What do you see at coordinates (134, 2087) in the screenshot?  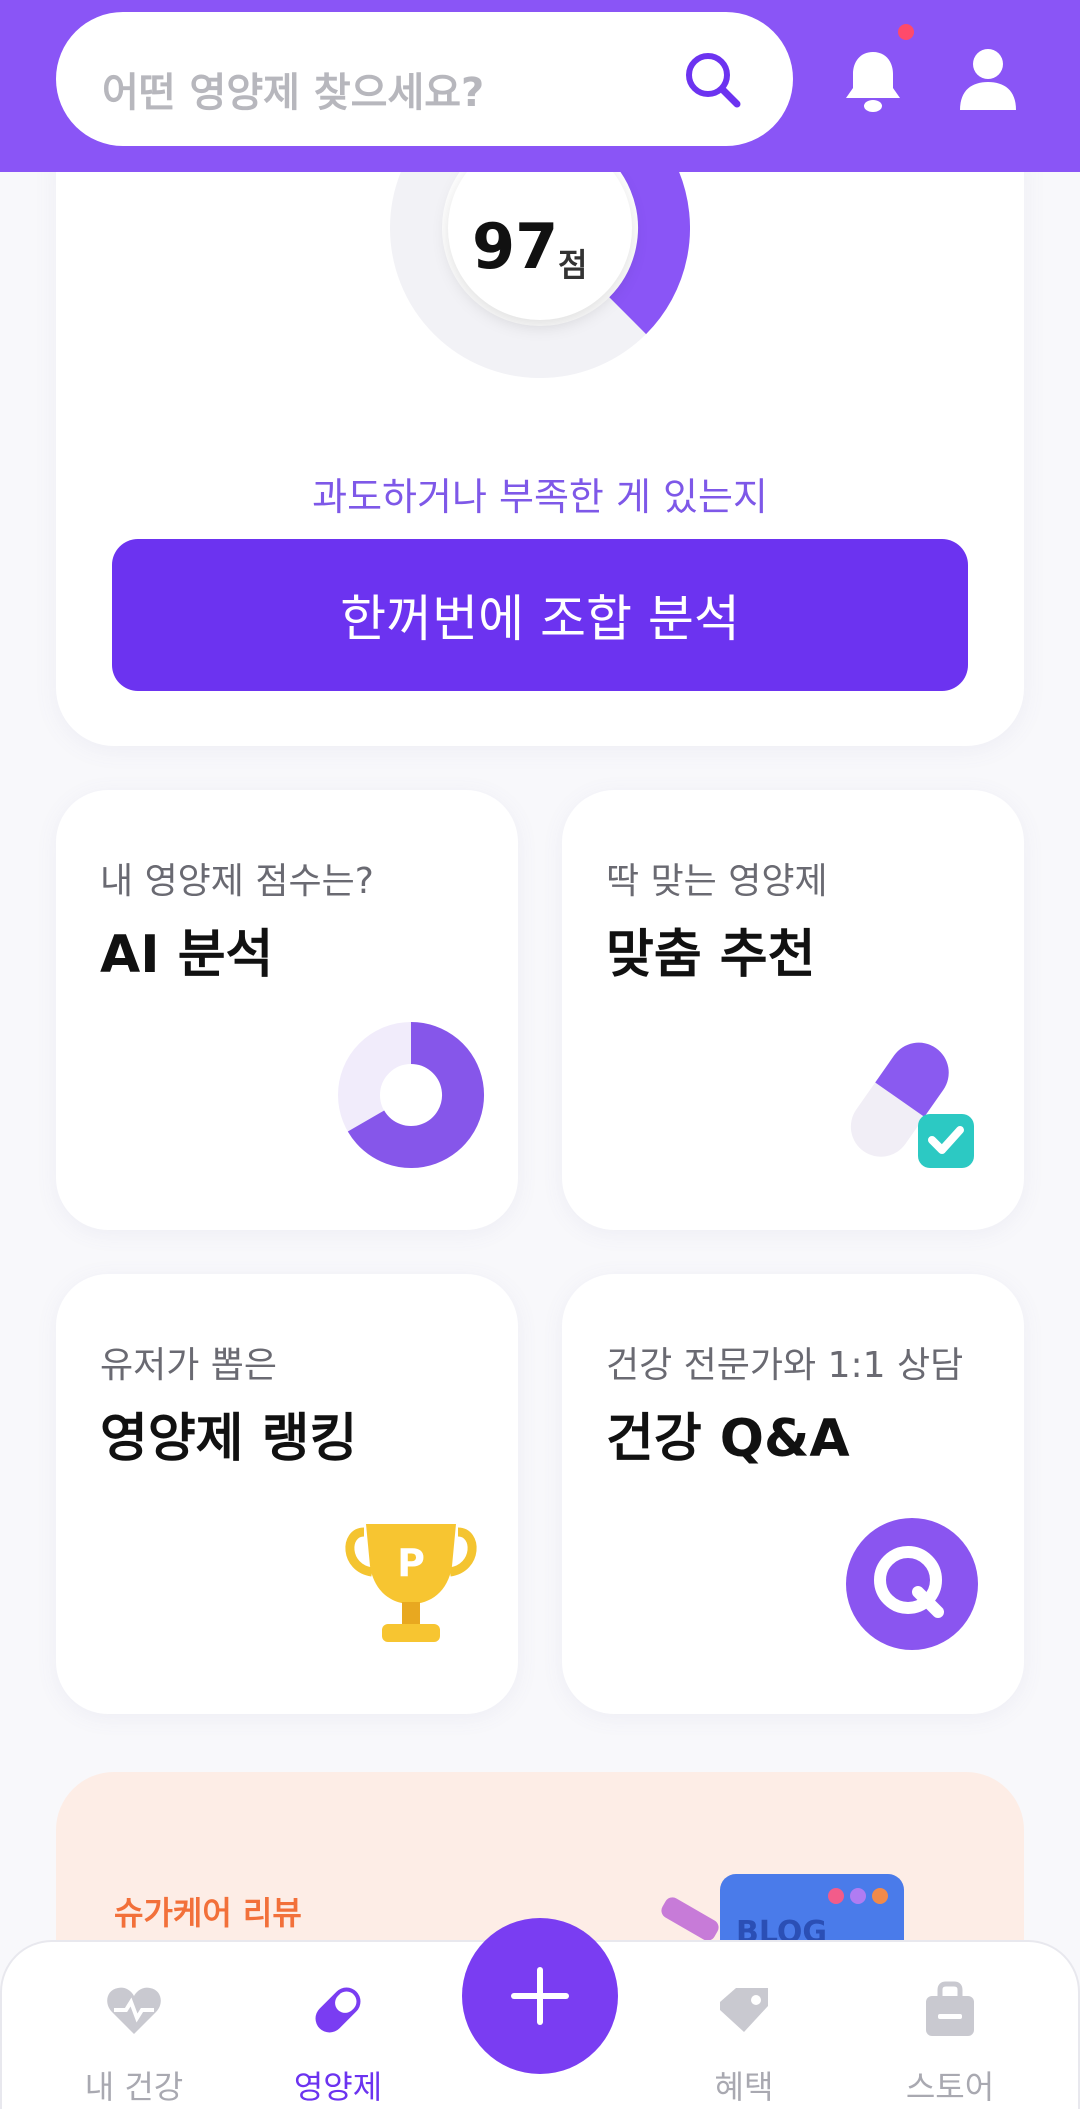 I see `nav-label: 내 건강` at bounding box center [134, 2087].